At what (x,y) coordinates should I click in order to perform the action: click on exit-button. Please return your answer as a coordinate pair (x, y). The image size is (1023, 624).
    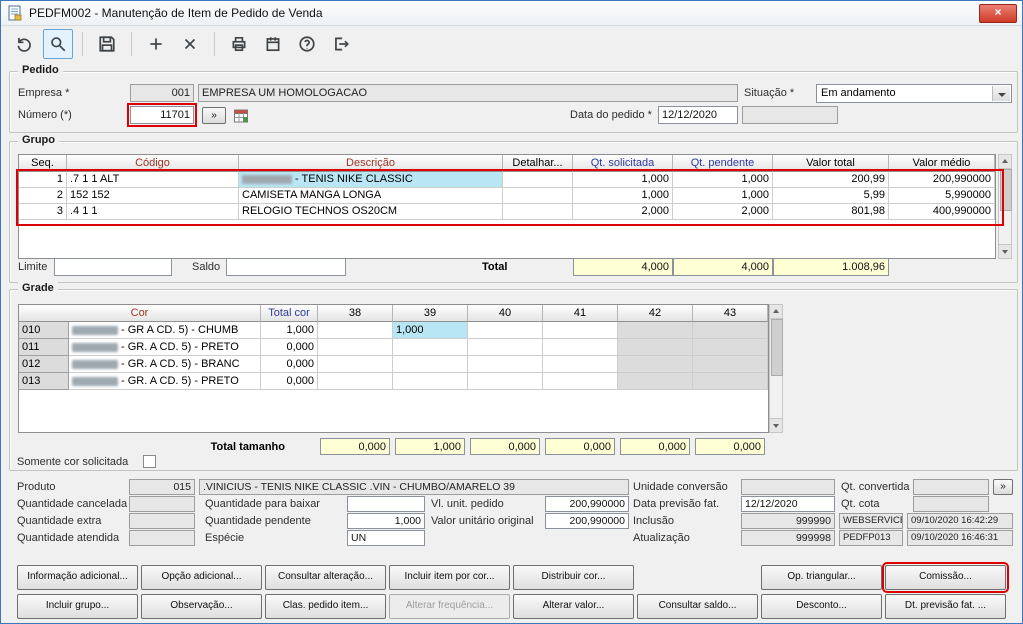
    Looking at the image, I should click on (341, 44).